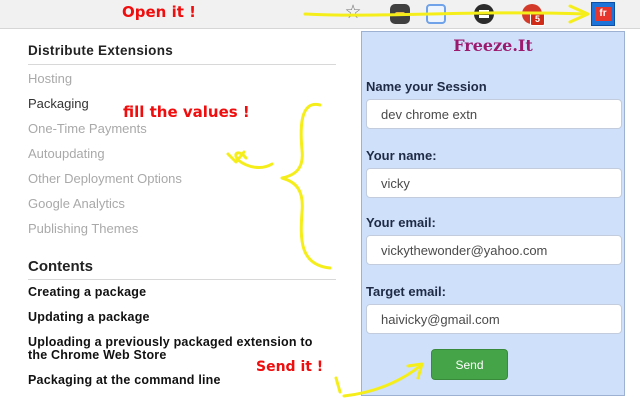 This screenshot has height=400, width=640. What do you see at coordinates (87, 128) in the screenshot?
I see `nav-item-one-time-payments: One-Time Payments` at bounding box center [87, 128].